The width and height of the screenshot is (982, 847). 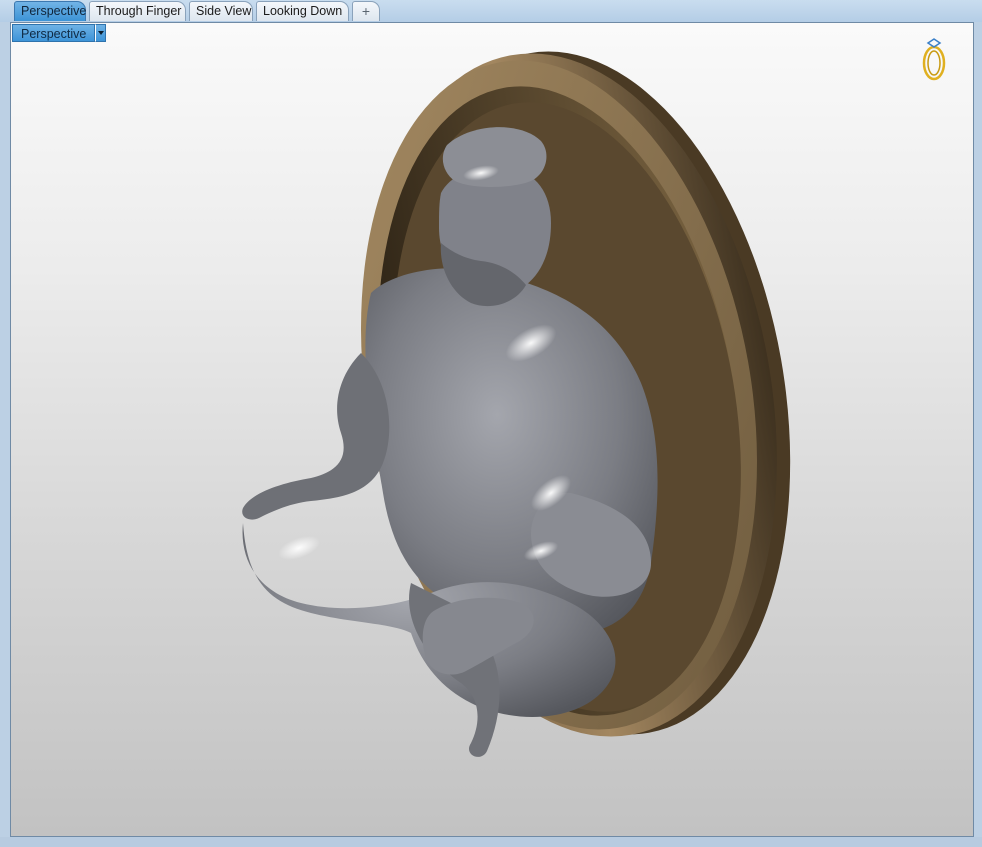 I want to click on chevron-down-icon, so click(x=101, y=33).